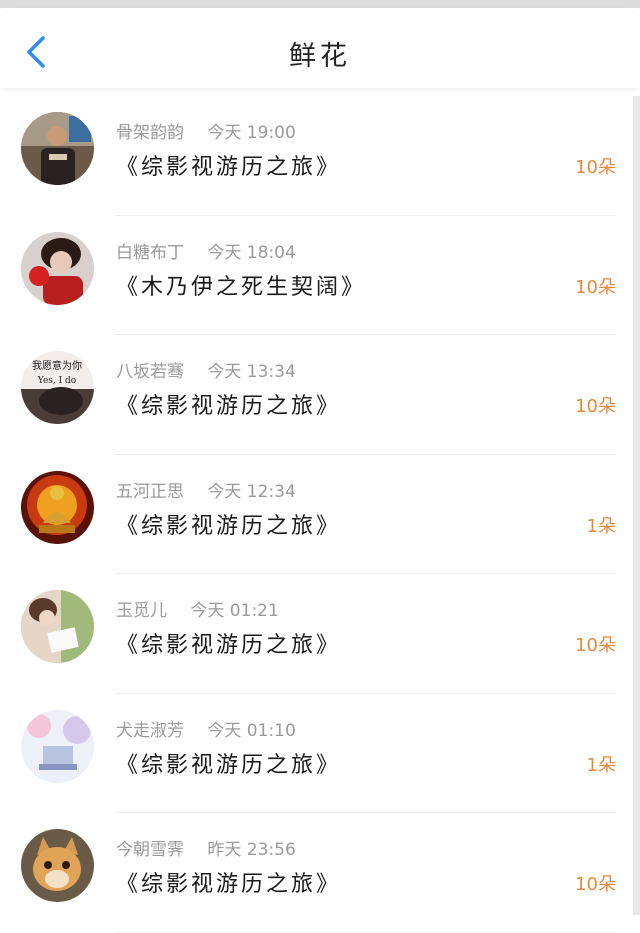 This screenshot has width=640, height=933. Describe the element at coordinates (150, 491) in the screenshot. I see `username: 五河正思` at that location.